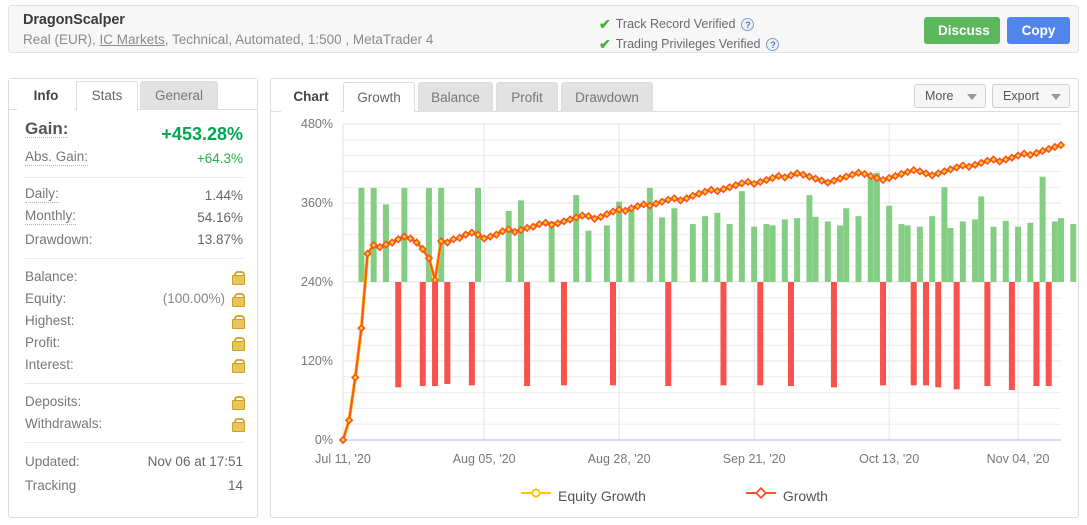  What do you see at coordinates (219, 158) in the screenshot?
I see `stat-abs-gain-value: +64.3%` at bounding box center [219, 158].